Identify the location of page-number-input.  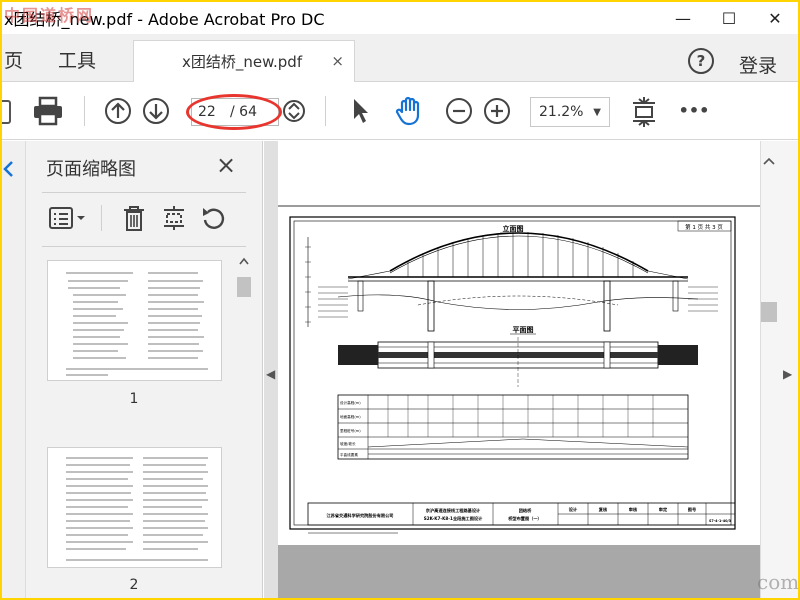
(207, 112).